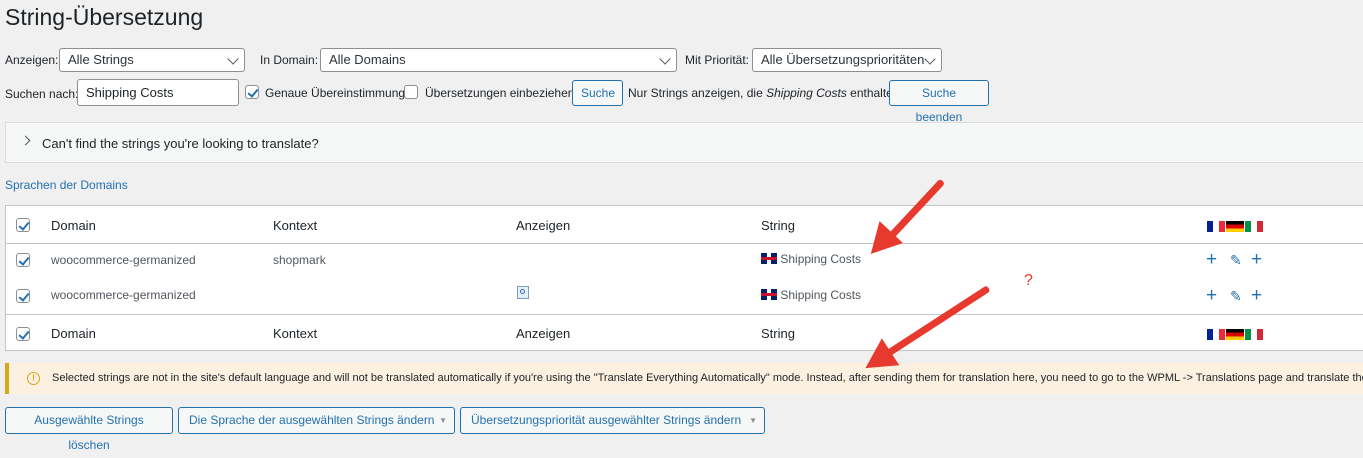 The height and width of the screenshot is (458, 1363). I want to click on show-filter-value: Alle Strings, so click(101, 59).